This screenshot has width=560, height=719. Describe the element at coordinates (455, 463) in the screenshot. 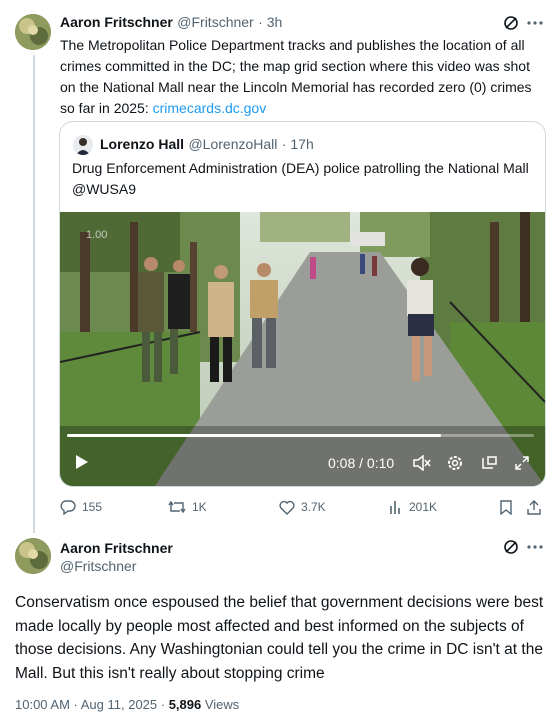

I see `settings-icon` at that location.